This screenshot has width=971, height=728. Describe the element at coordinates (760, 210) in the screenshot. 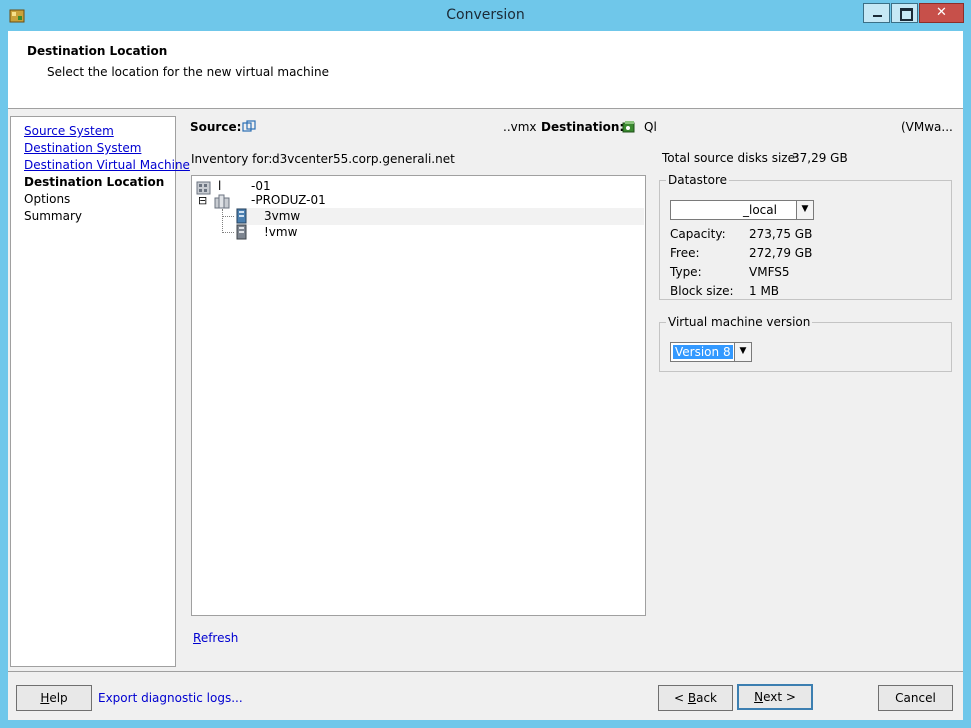

I see `datastore-selected: _local` at that location.